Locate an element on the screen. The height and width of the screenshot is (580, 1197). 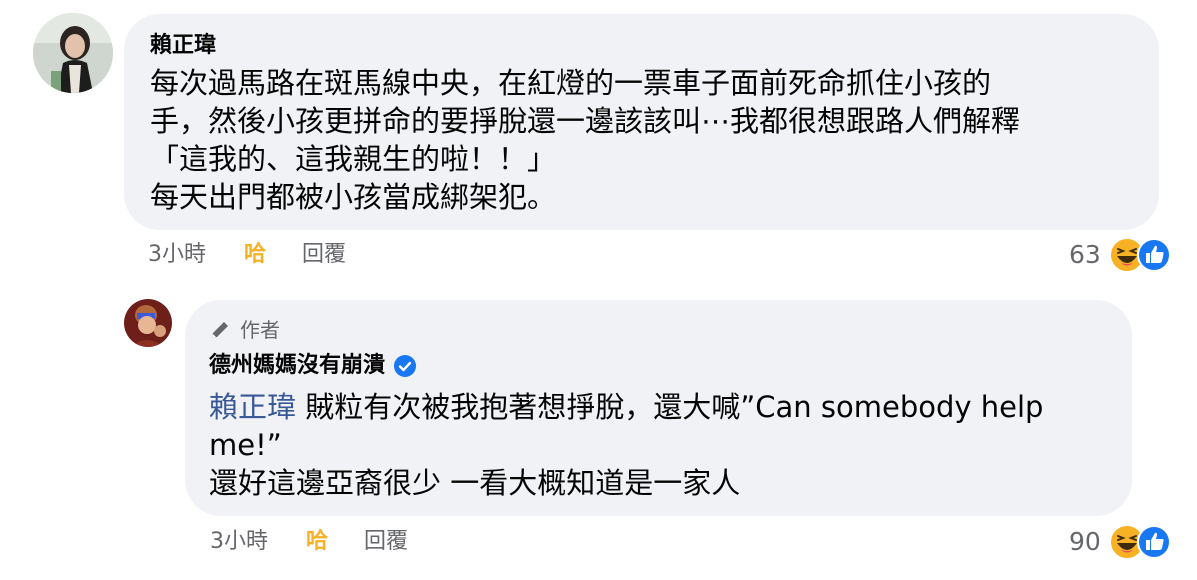
reply-text-line: 賴正瑋 賊粒有次被我抱著想掙脫，還大喊”Can somebody help is located at coordinates (626, 407).